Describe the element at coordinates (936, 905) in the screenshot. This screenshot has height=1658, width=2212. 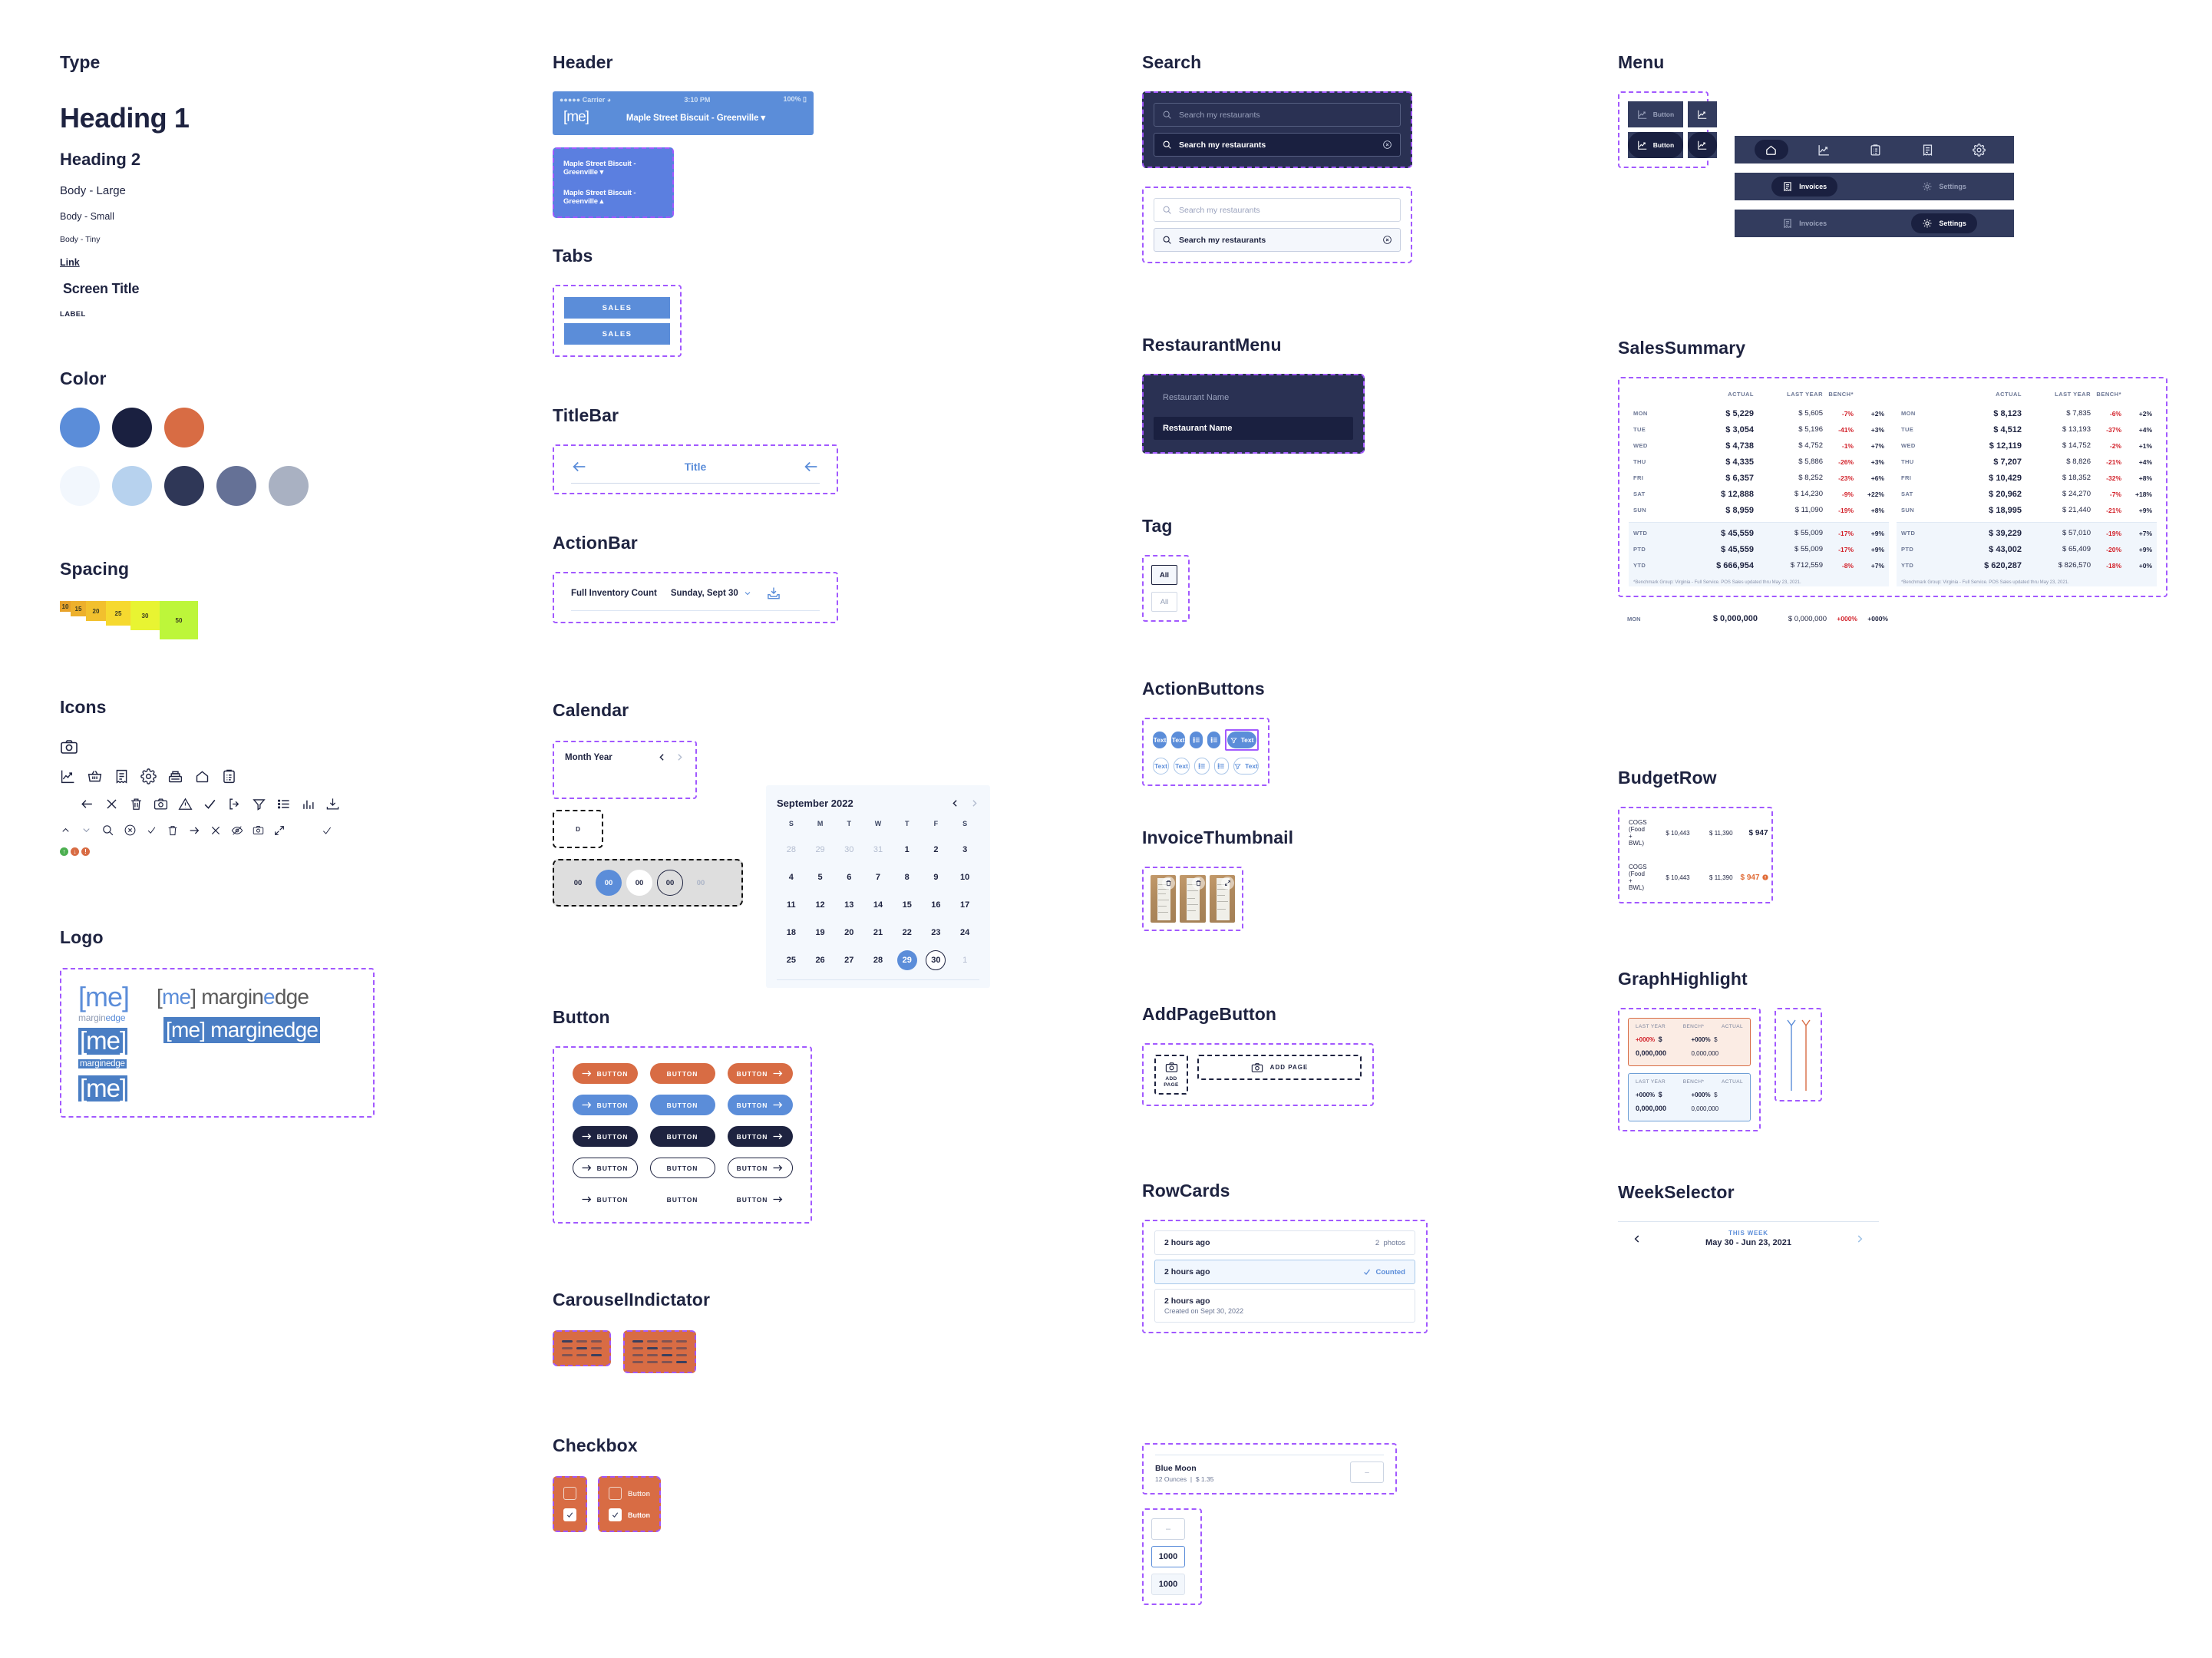
I see `calendar-day: 16` at that location.